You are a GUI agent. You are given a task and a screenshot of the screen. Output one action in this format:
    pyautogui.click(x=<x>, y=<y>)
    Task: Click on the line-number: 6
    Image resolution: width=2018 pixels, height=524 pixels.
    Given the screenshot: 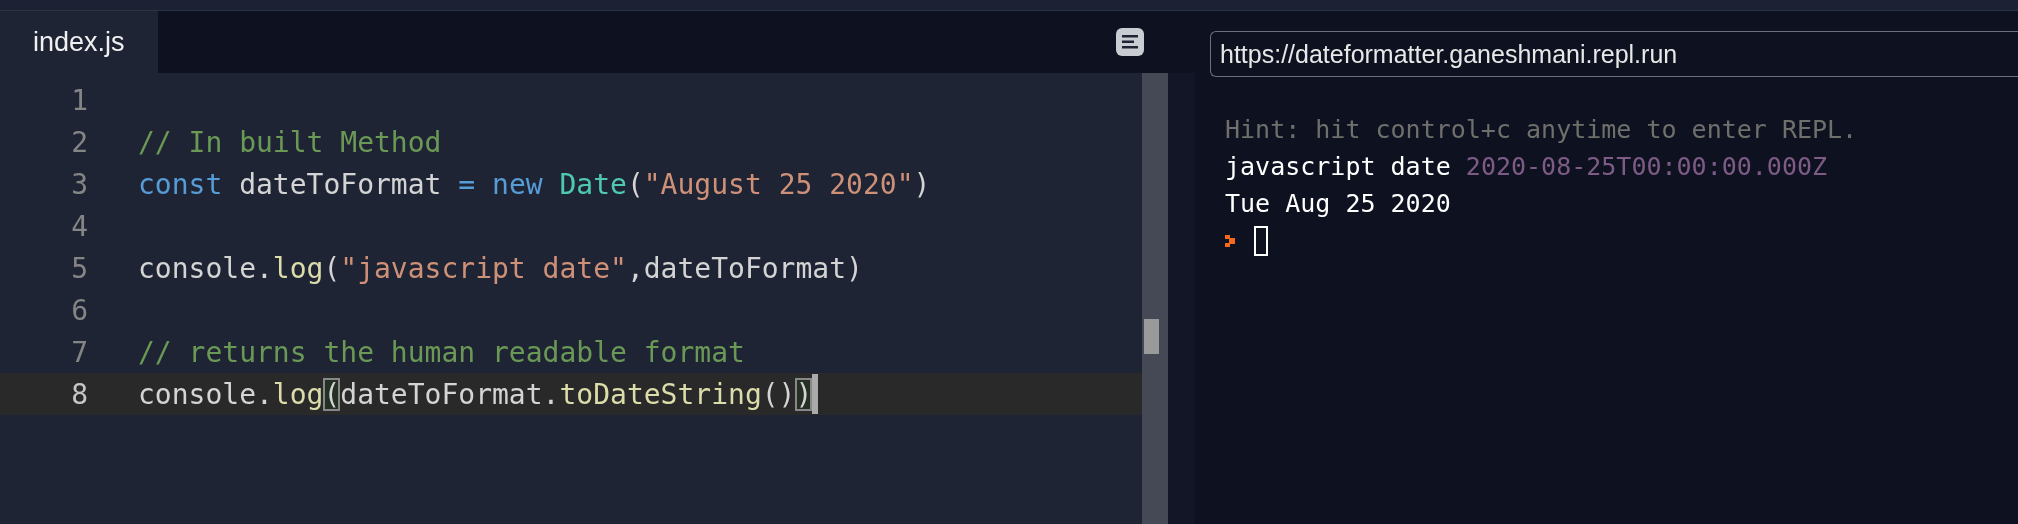 What is the action you would take?
    pyautogui.click(x=79, y=310)
    